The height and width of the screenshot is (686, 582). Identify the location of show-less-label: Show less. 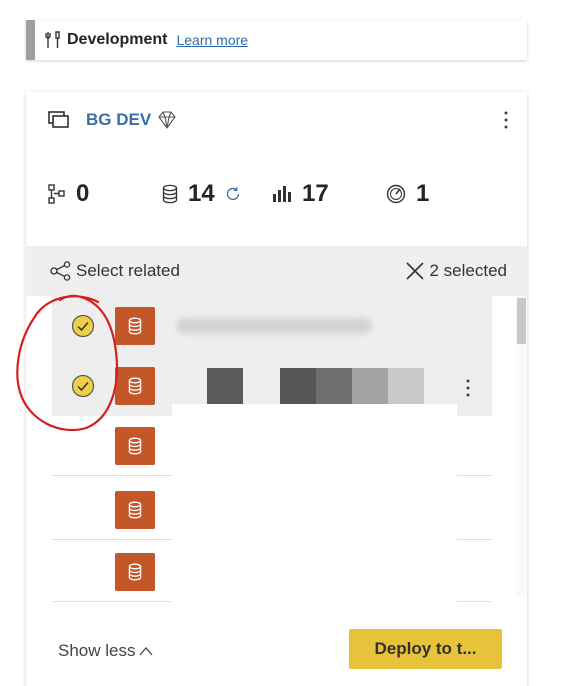
(97, 650).